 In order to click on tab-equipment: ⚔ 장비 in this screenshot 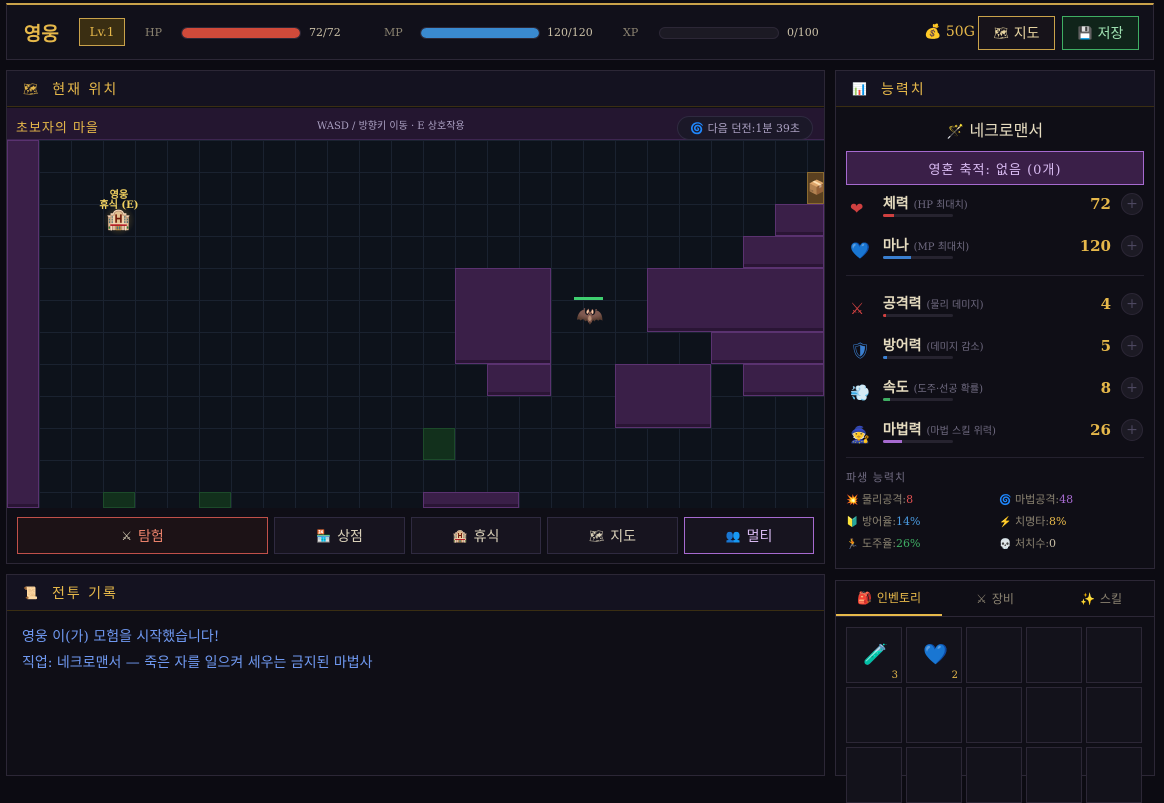, I will do `click(995, 598)`.